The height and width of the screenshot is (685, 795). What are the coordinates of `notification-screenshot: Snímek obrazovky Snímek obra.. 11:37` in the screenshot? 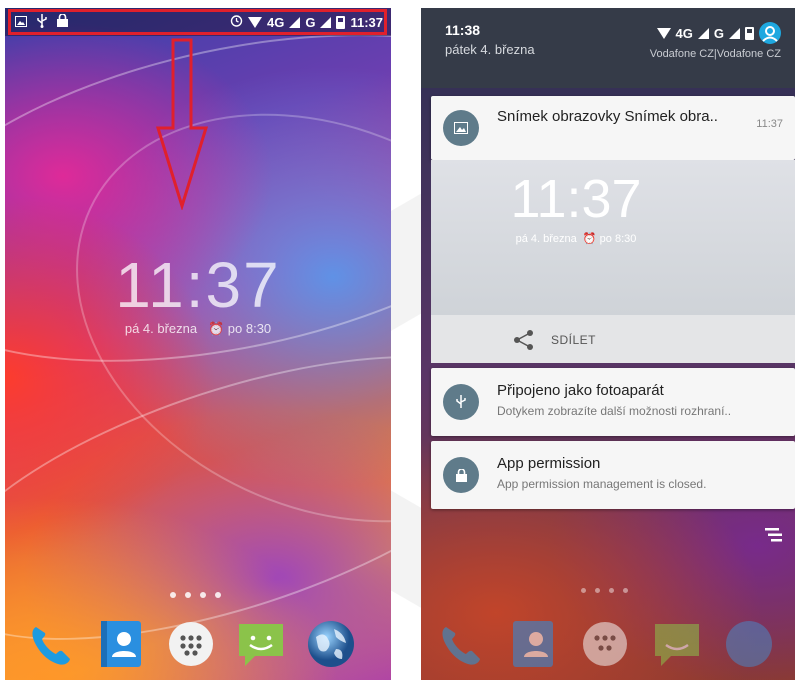 It's located at (613, 128).